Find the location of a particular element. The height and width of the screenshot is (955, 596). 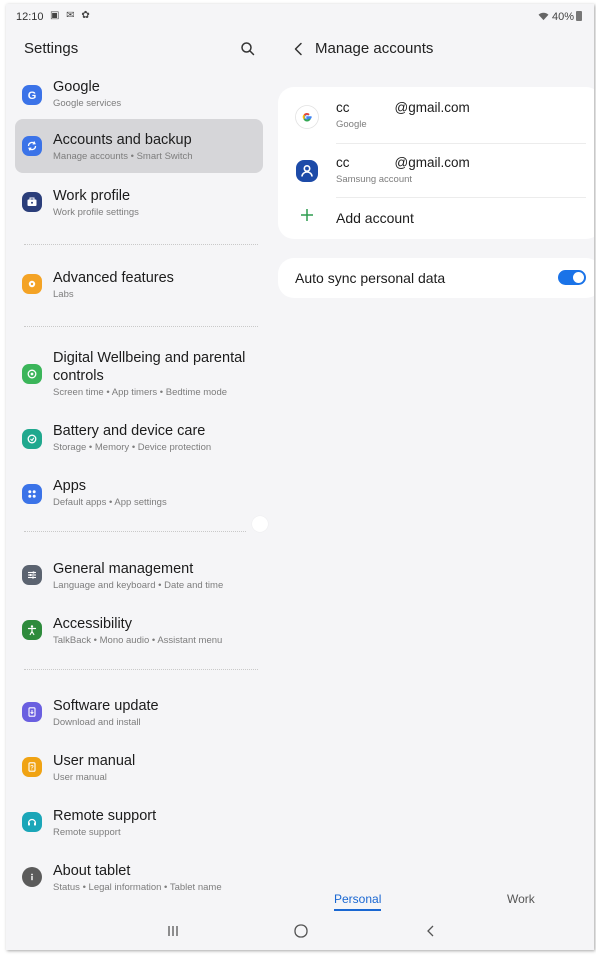

settings-item-title: Google is located at coordinates (76, 87).